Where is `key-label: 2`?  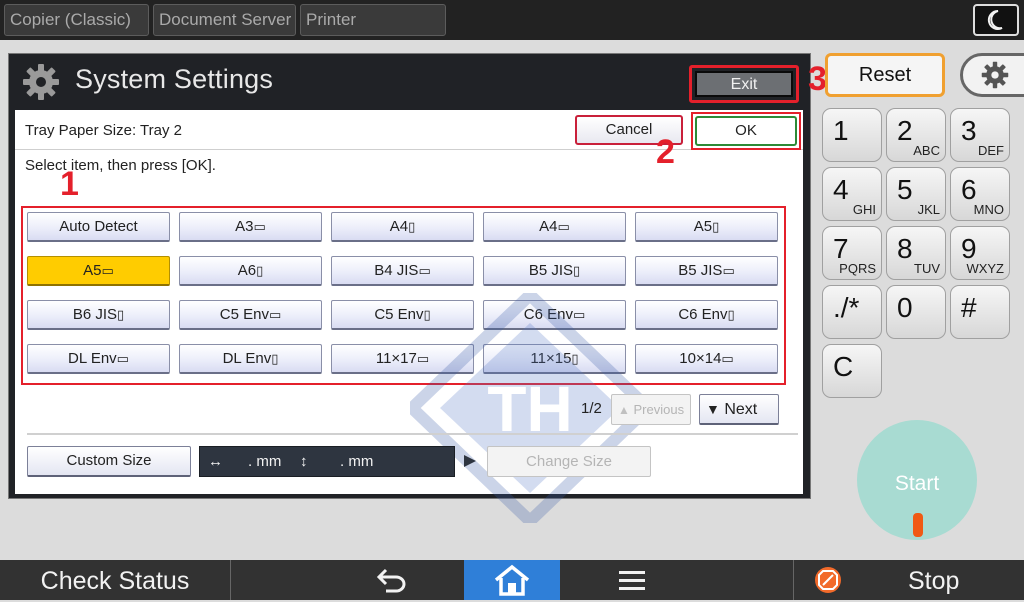
key-label: 2 is located at coordinates (905, 130).